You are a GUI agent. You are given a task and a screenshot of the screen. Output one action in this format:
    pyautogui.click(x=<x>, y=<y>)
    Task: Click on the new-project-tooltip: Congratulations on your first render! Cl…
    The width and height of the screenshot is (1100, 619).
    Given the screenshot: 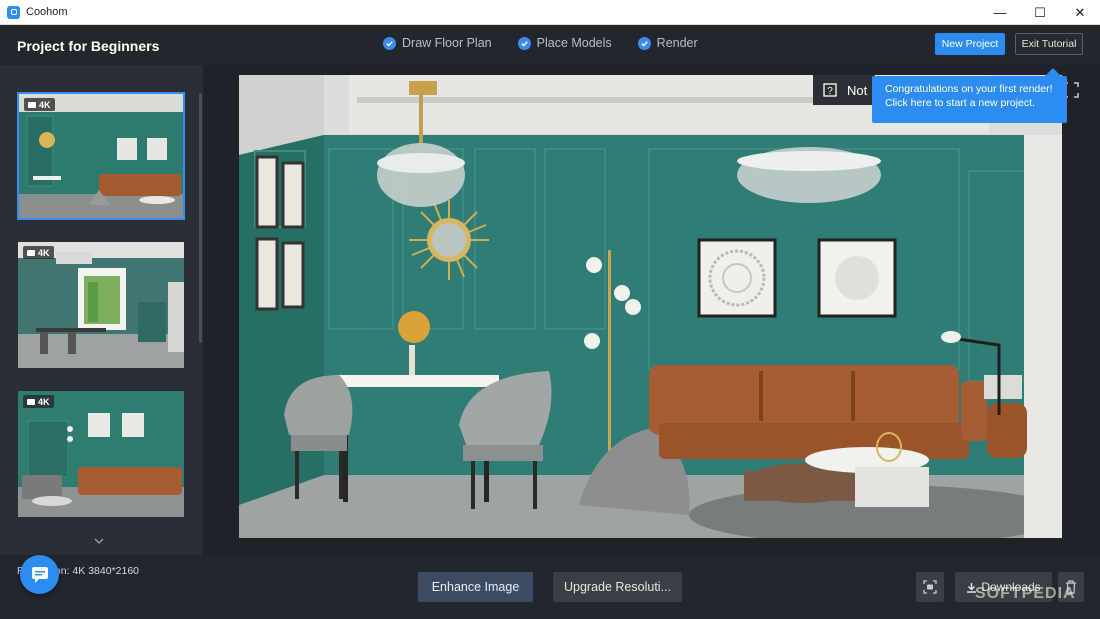 What is the action you would take?
    pyautogui.click(x=969, y=99)
    